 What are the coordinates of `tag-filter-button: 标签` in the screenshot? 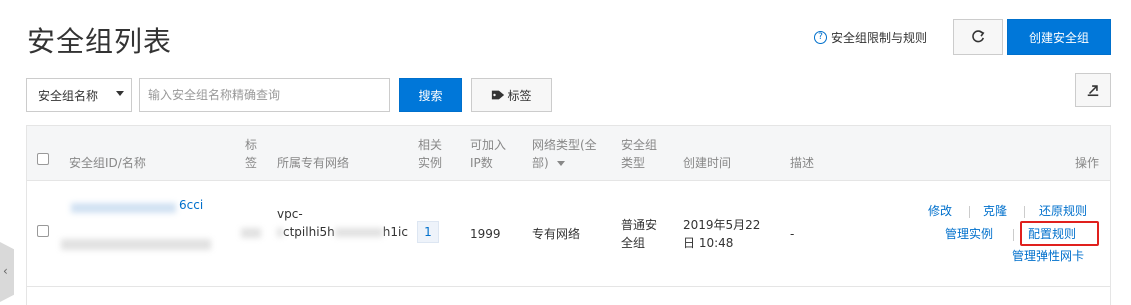 It's located at (511, 95).